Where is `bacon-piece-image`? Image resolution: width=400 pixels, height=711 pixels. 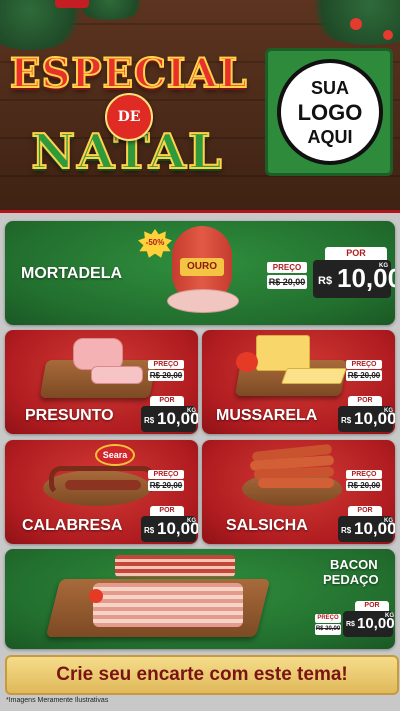
bacon-piece-image is located at coordinates (175, 566).